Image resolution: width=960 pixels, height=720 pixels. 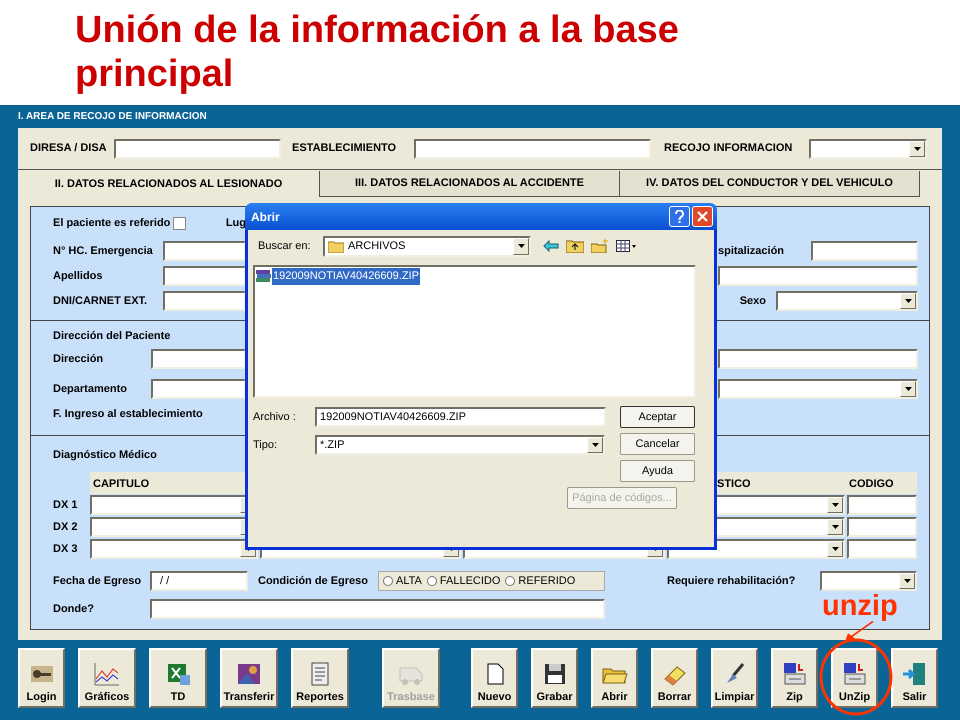 What do you see at coordinates (90, 389) in the screenshot?
I see `field-label: Departamento` at bounding box center [90, 389].